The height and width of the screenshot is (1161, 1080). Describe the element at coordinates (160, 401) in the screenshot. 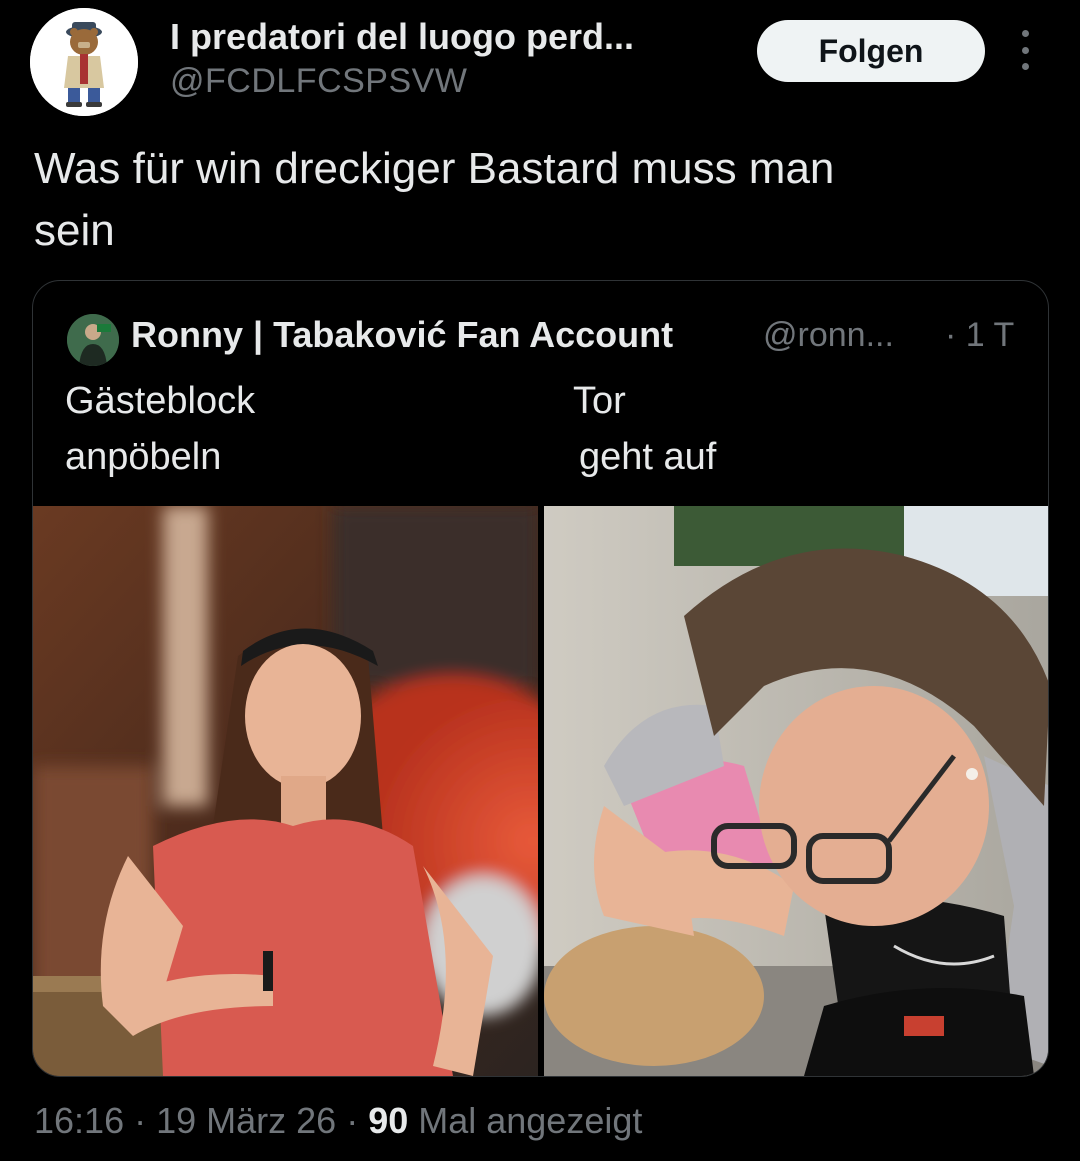

I see `caption-line: Gästeblock` at that location.